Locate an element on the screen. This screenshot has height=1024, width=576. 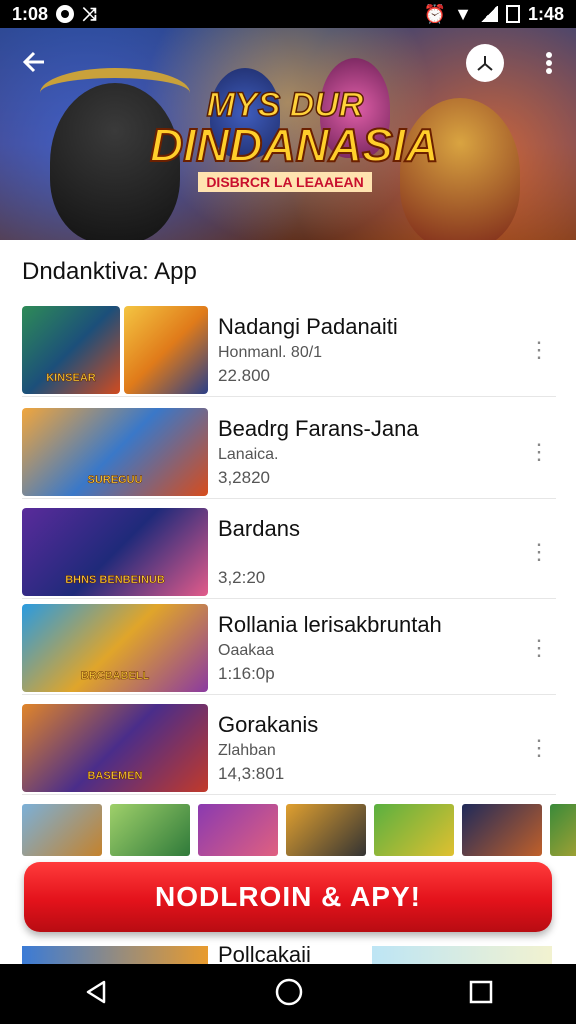
app-stat: 3,2:20 is located at coordinates (242, 577).